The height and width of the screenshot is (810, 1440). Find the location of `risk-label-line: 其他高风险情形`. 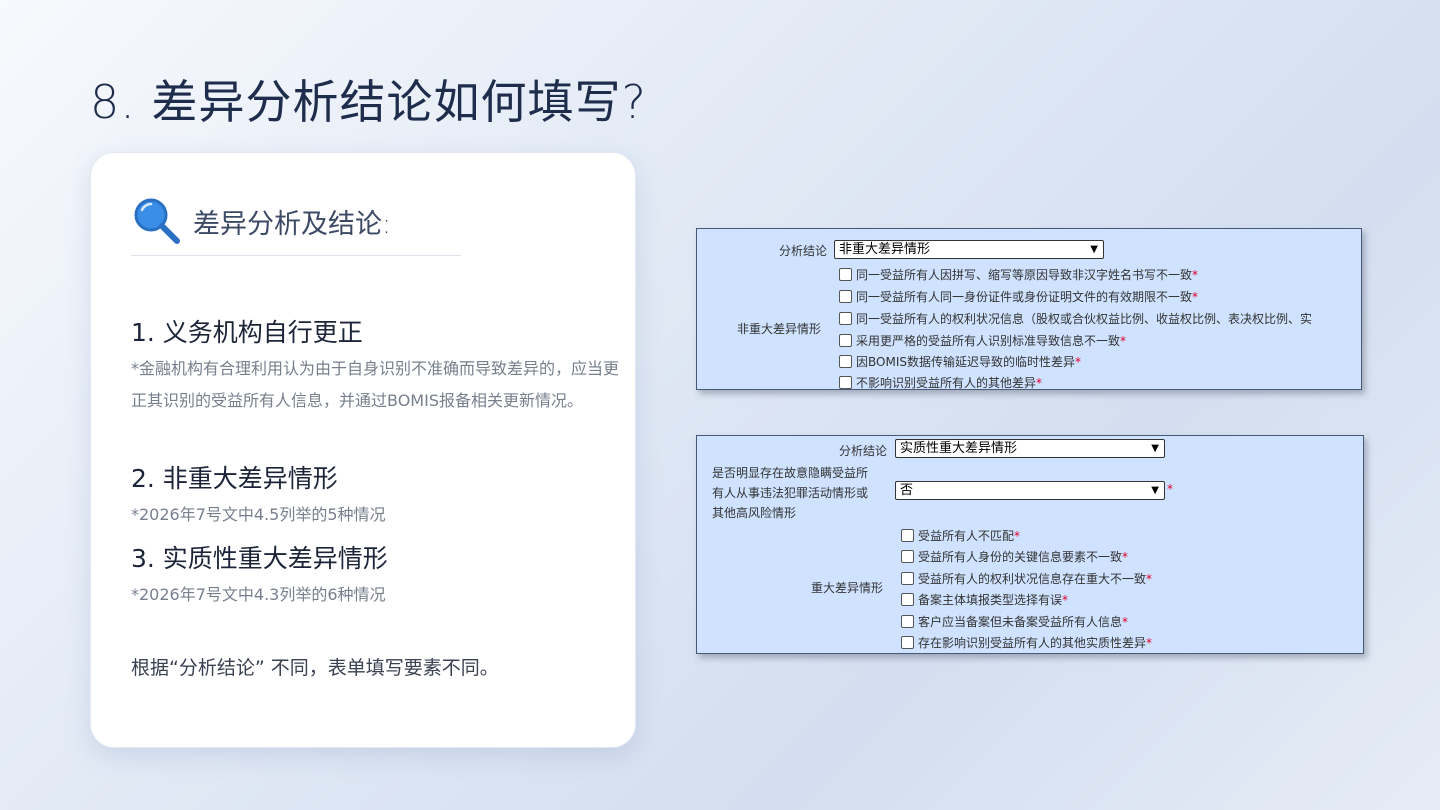

risk-label-line: 其他高风险情形 is located at coordinates (754, 513).